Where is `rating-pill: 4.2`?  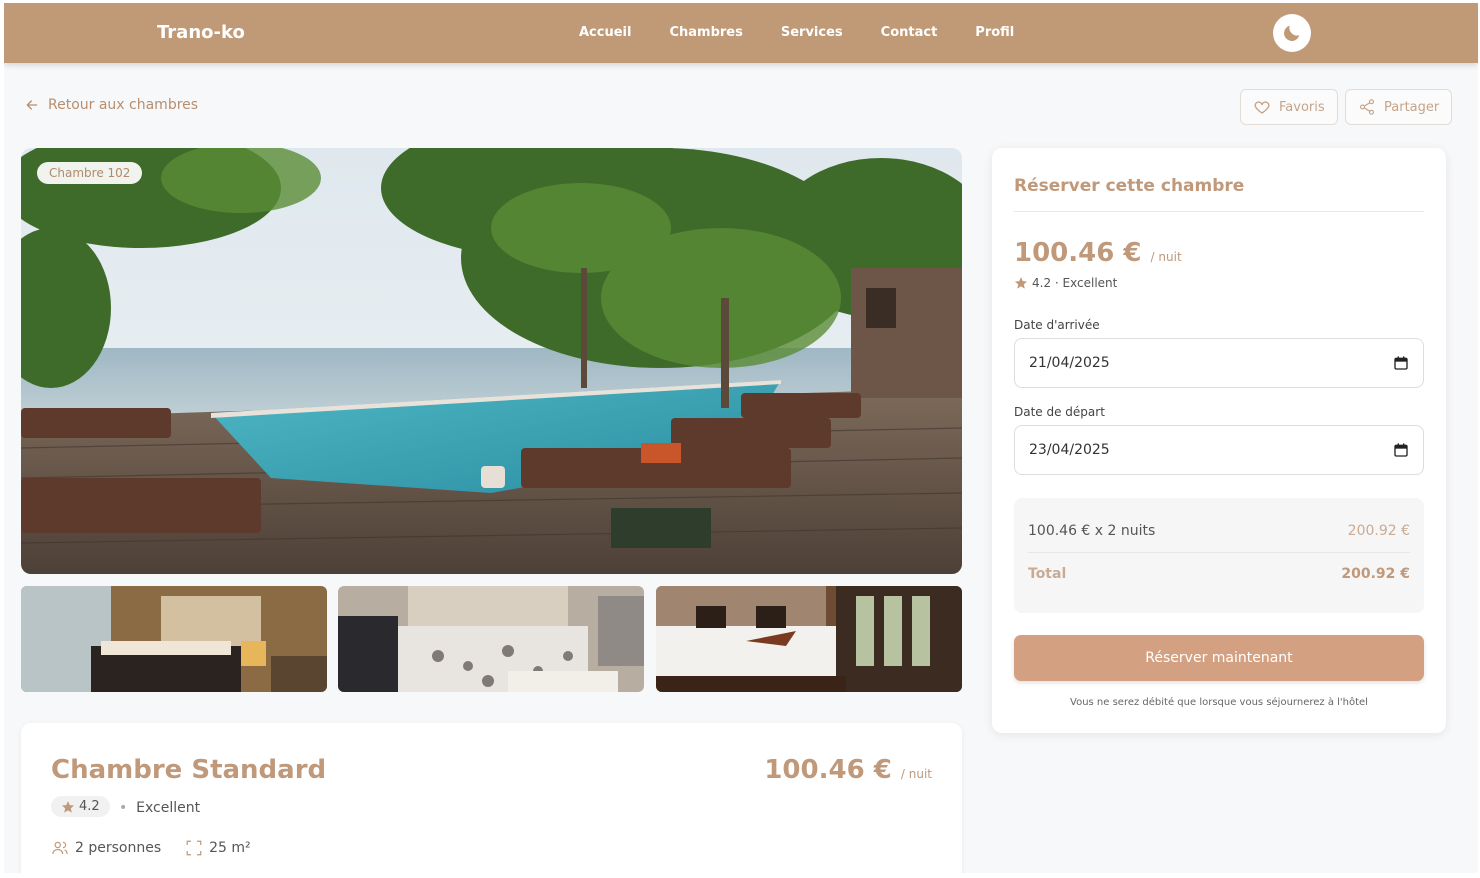
rating-pill: 4.2 is located at coordinates (80, 806).